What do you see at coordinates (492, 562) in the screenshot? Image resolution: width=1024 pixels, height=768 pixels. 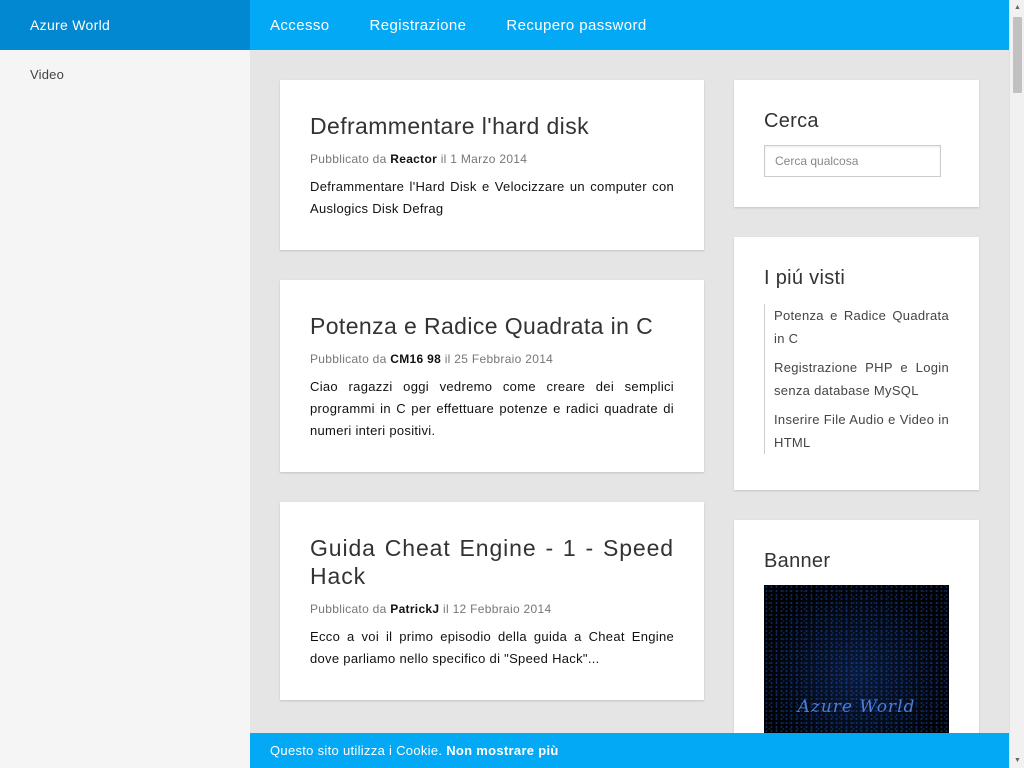 I see `post-title: Guida Cheat Engine - 1 - Speed Hack` at bounding box center [492, 562].